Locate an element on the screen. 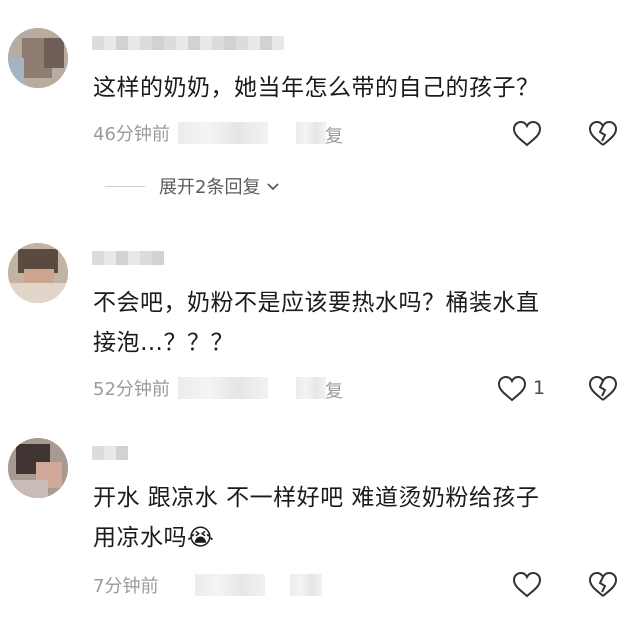 The height and width of the screenshot is (619, 640). comment-meta: 7分钟前 is located at coordinates (125, 585).